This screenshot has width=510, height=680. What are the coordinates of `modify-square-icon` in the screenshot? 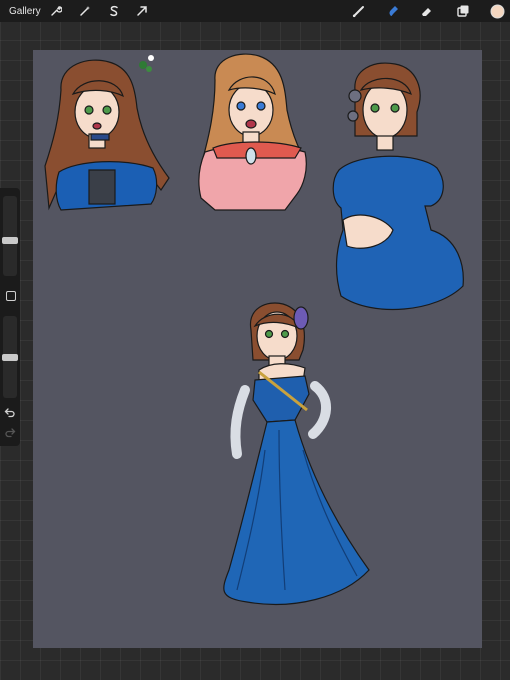 It's located at (11, 296).